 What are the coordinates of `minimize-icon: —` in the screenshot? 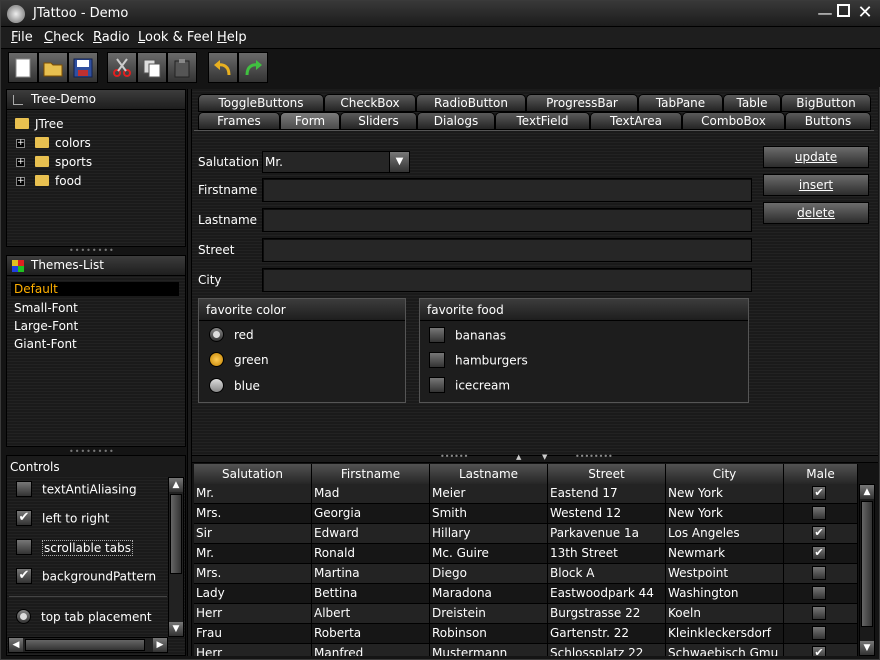 It's located at (825, 13).